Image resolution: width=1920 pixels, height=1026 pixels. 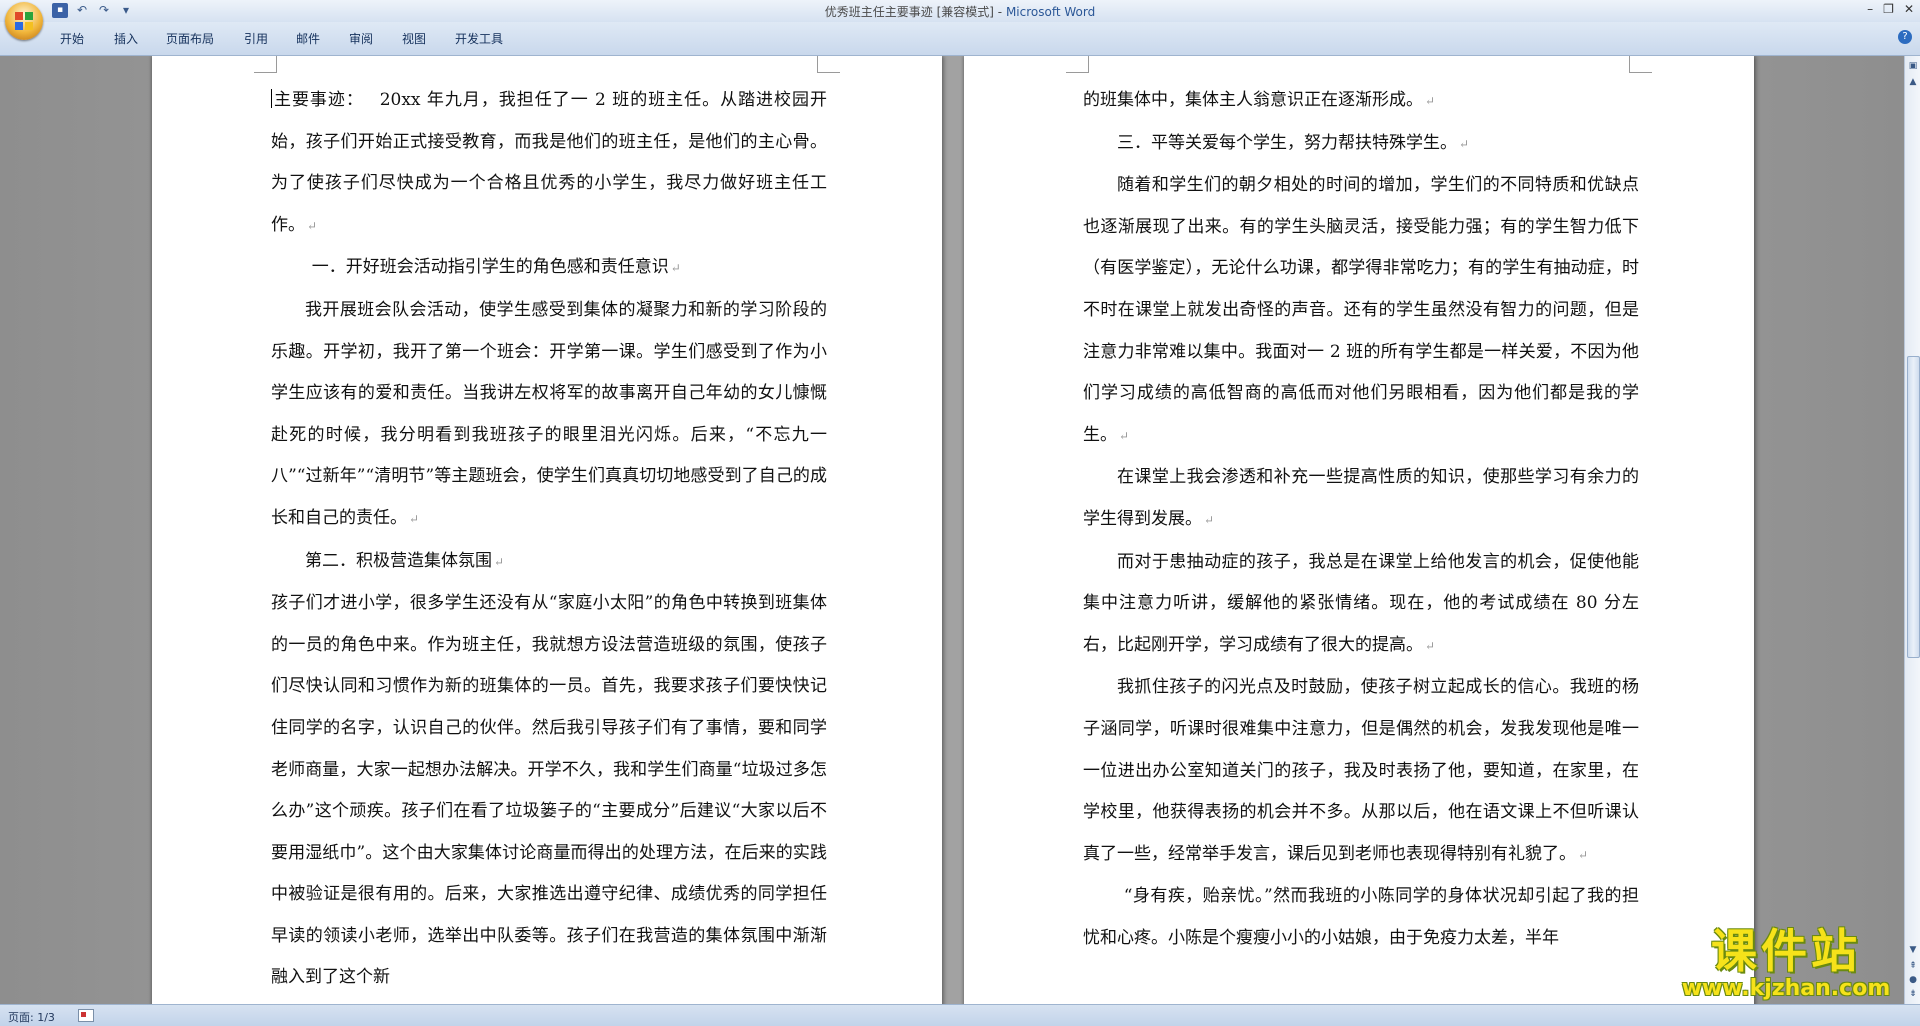 What do you see at coordinates (1870, 9) in the screenshot?
I see `minimize-icon: –` at bounding box center [1870, 9].